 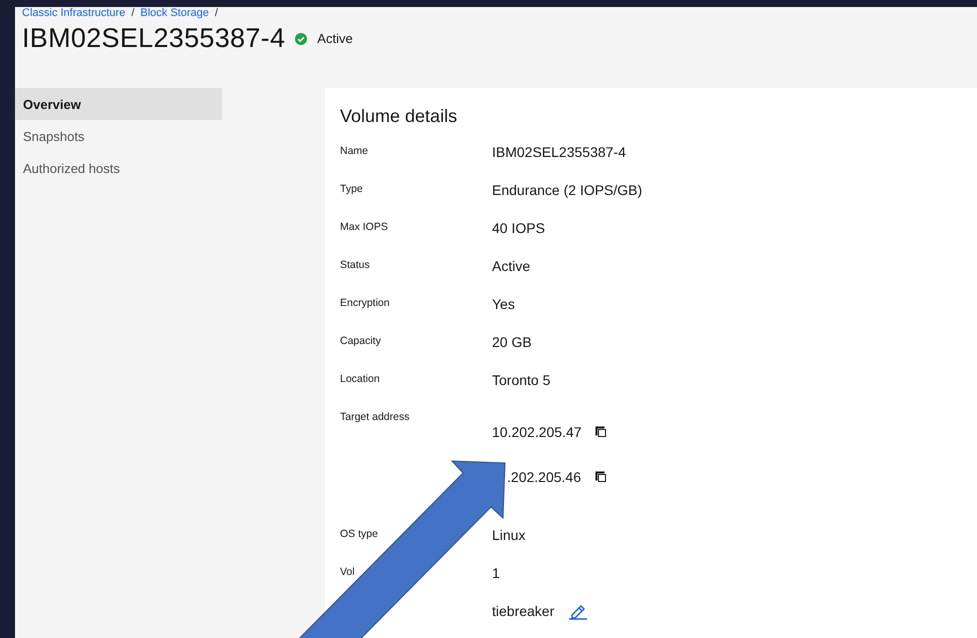 What do you see at coordinates (567, 190) in the screenshot?
I see `field-value: Endurance (2 IOPS/GB)` at bounding box center [567, 190].